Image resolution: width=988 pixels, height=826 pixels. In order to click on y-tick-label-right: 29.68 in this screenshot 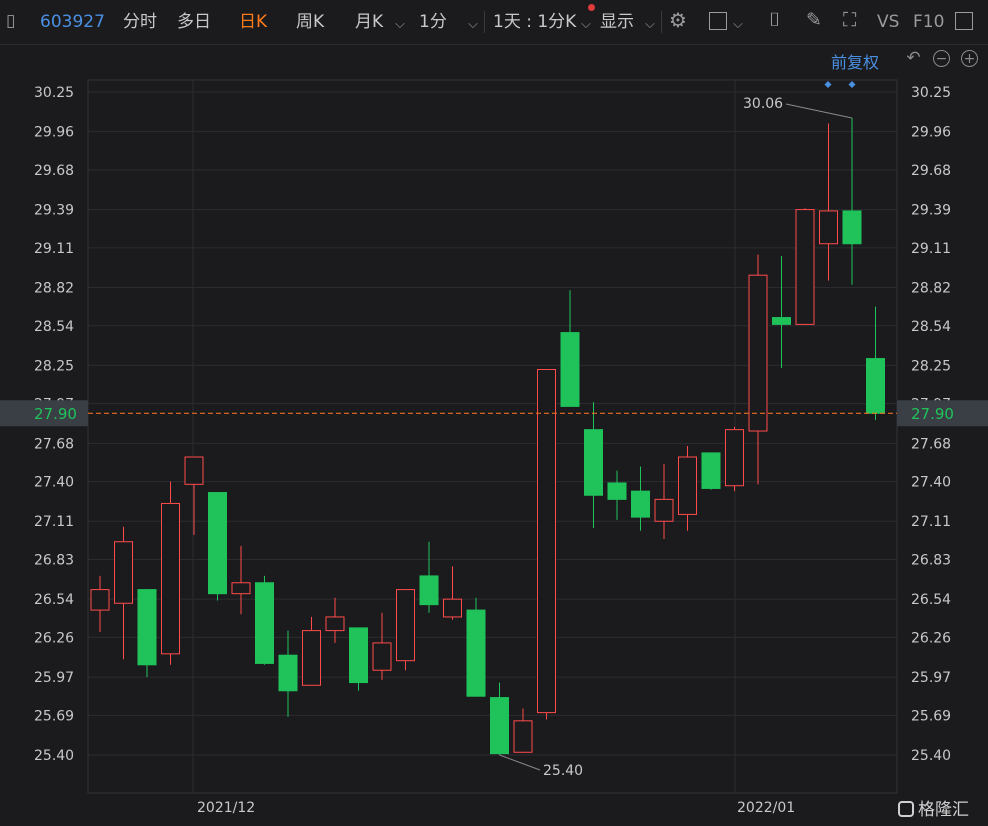, I will do `click(931, 171)`.